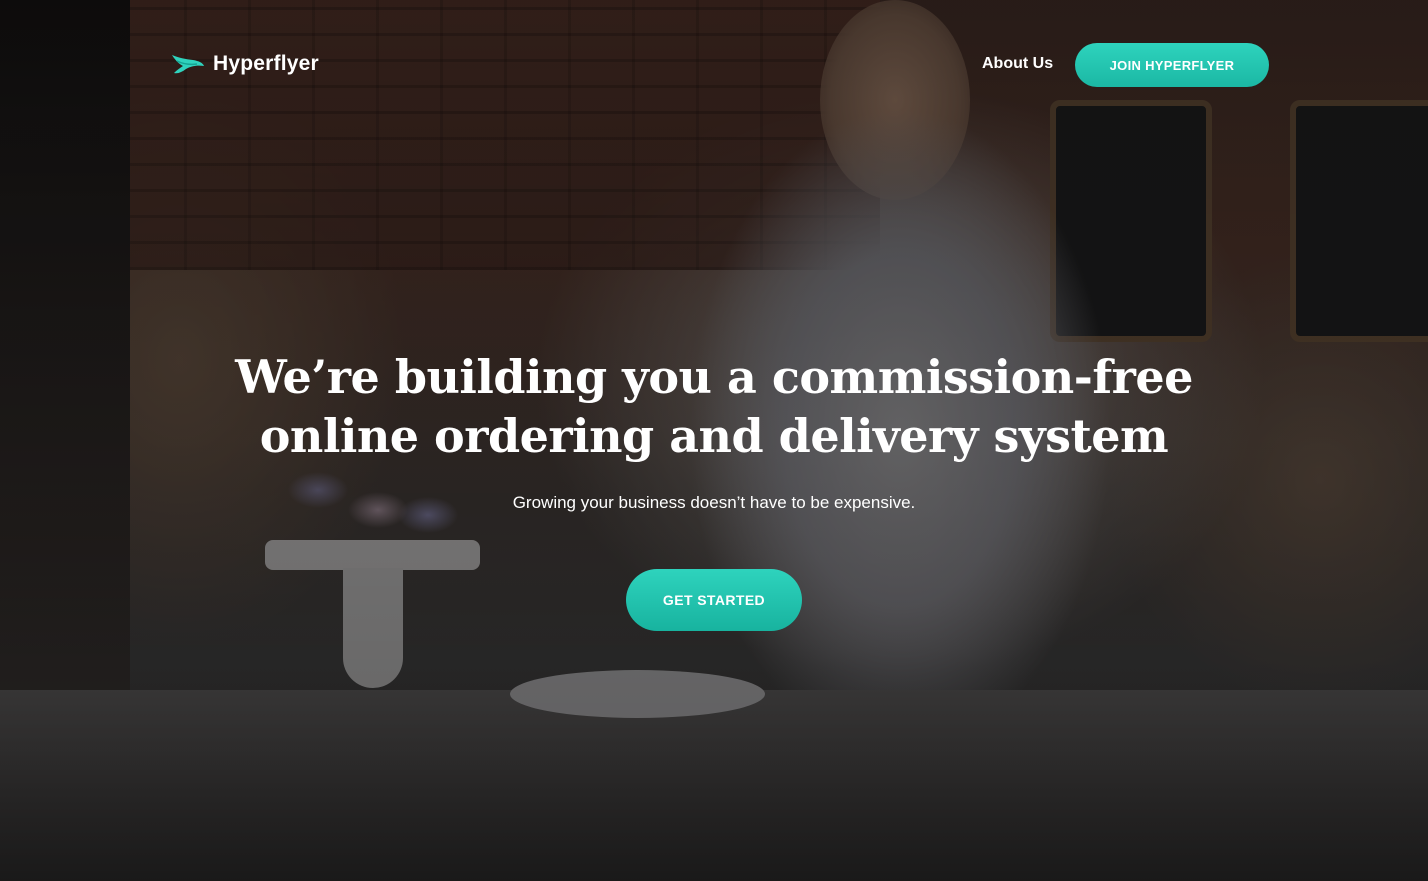 The image size is (1428, 881). Describe the element at coordinates (266, 63) in the screenshot. I see `brand-name: Hyperflyer` at that location.